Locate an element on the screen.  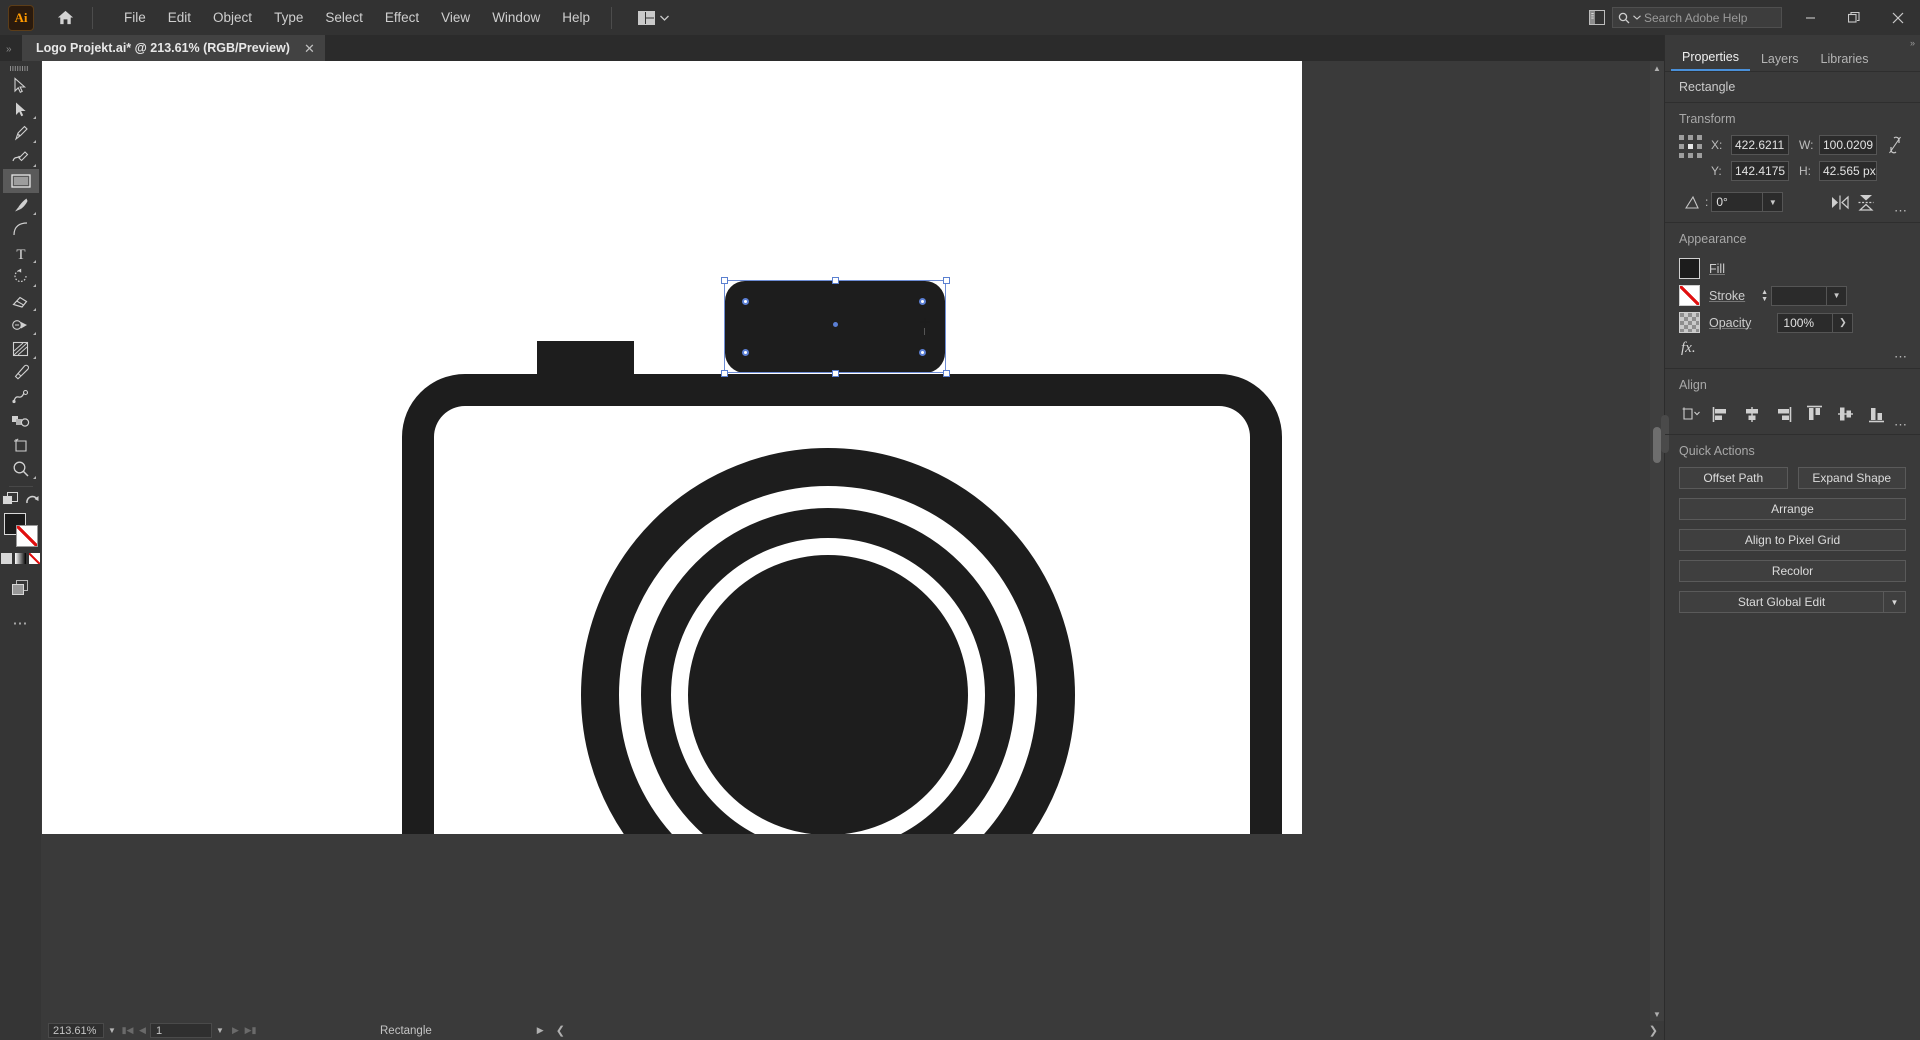
recolor-button: Recolor is located at coordinates (1792, 571).